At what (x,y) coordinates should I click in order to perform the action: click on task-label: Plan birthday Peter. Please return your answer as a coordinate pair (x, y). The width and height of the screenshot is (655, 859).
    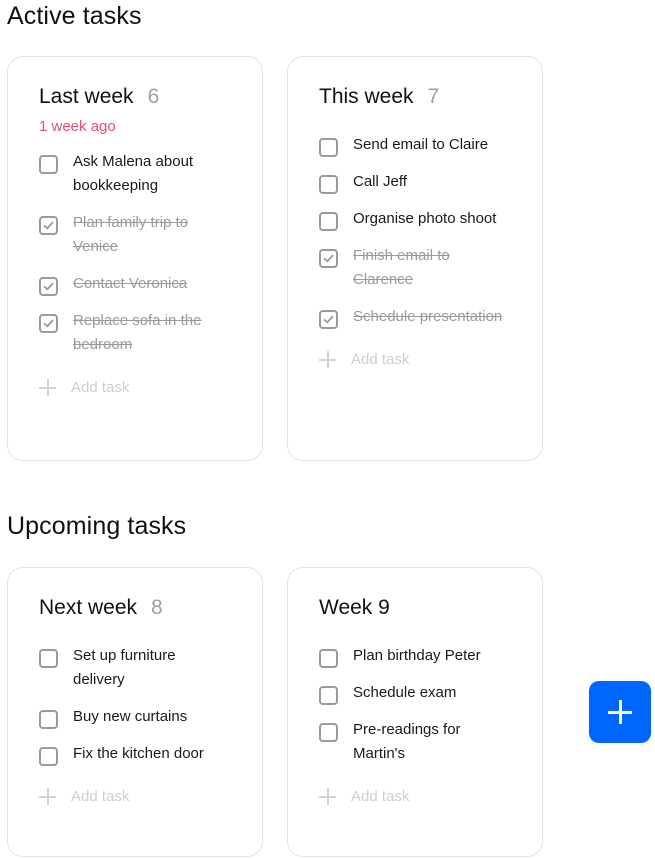
    Looking at the image, I should click on (428, 656).